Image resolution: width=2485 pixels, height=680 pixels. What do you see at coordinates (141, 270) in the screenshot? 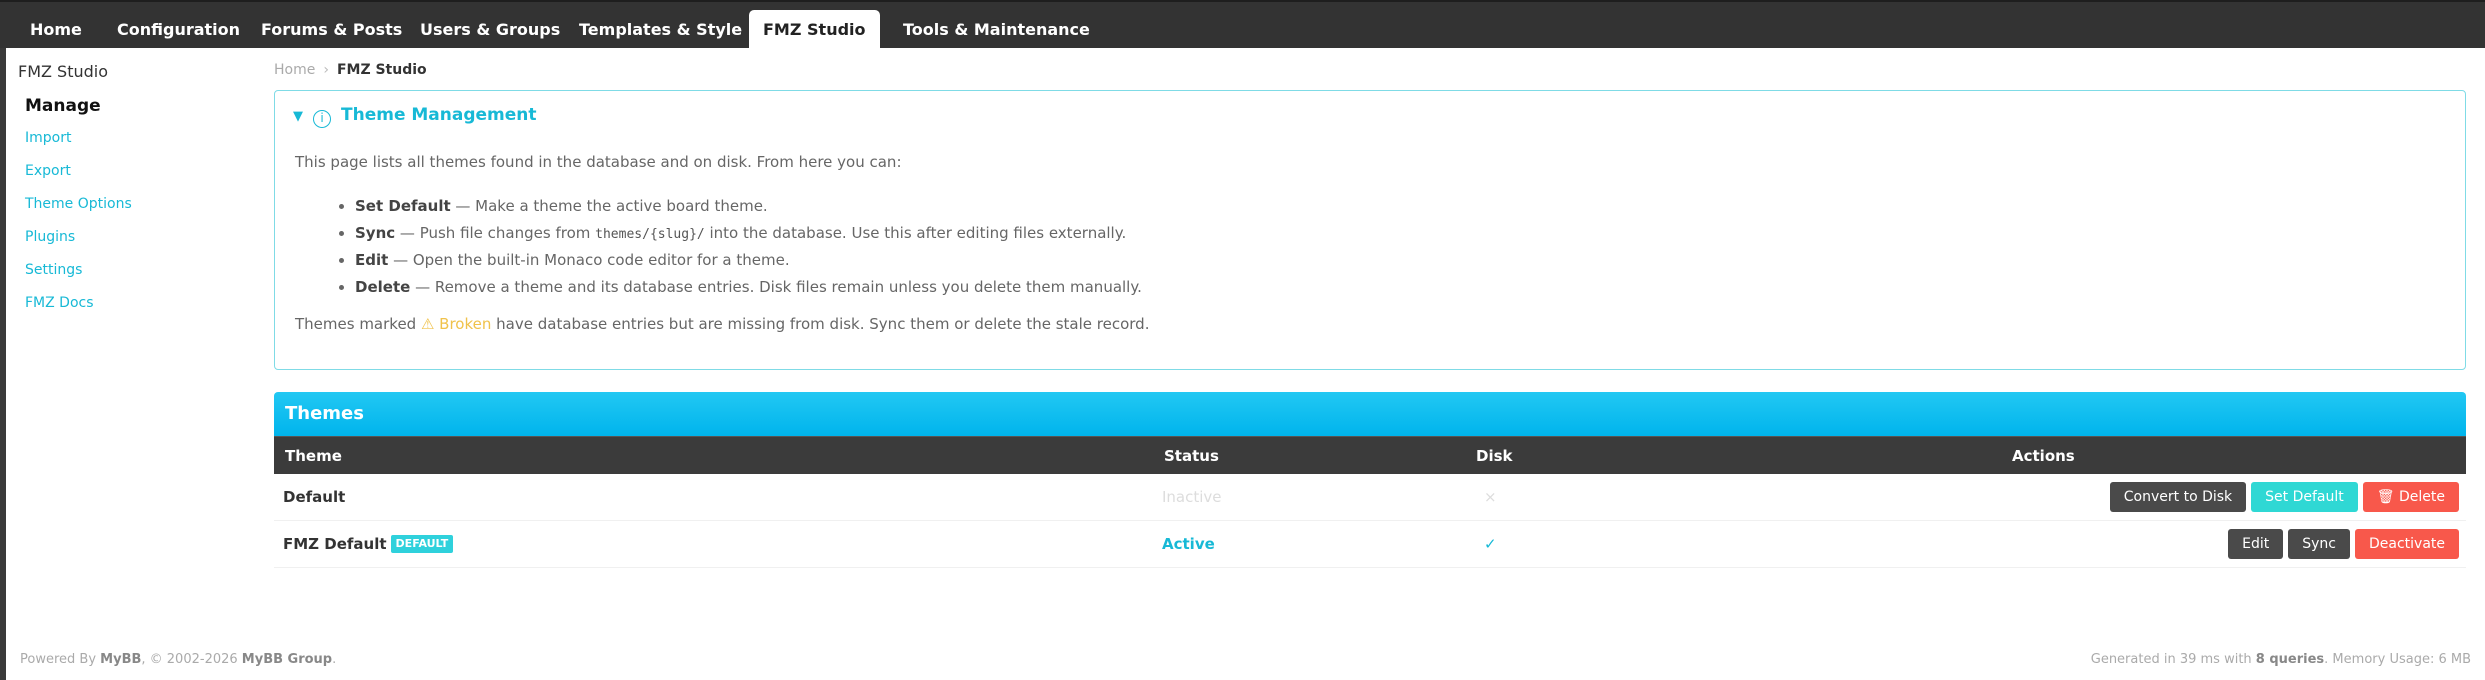
I see `sidebar-link-settings: Settings` at bounding box center [141, 270].